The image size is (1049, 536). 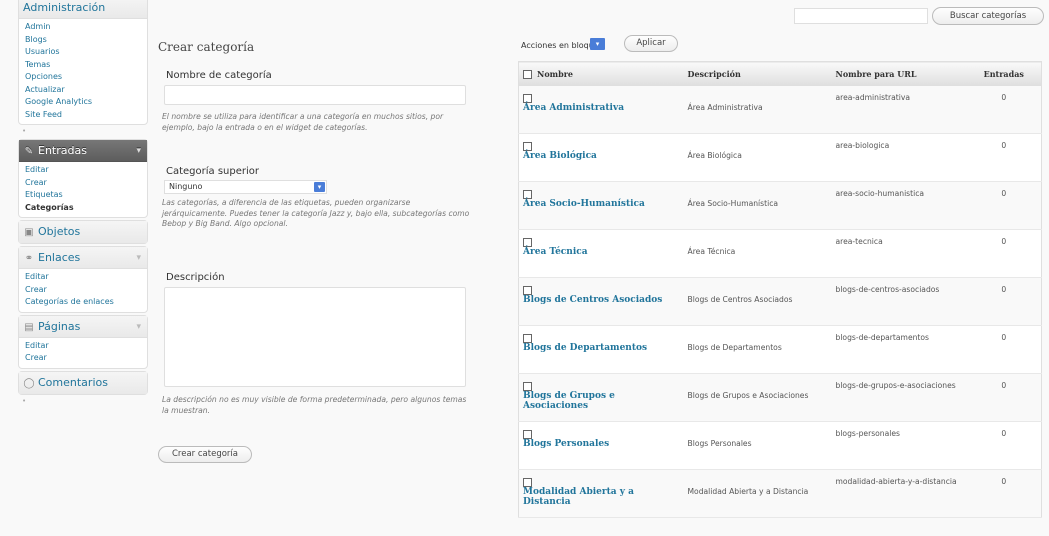 I want to click on category-name-link: Área Administrativa, so click(x=595, y=108).